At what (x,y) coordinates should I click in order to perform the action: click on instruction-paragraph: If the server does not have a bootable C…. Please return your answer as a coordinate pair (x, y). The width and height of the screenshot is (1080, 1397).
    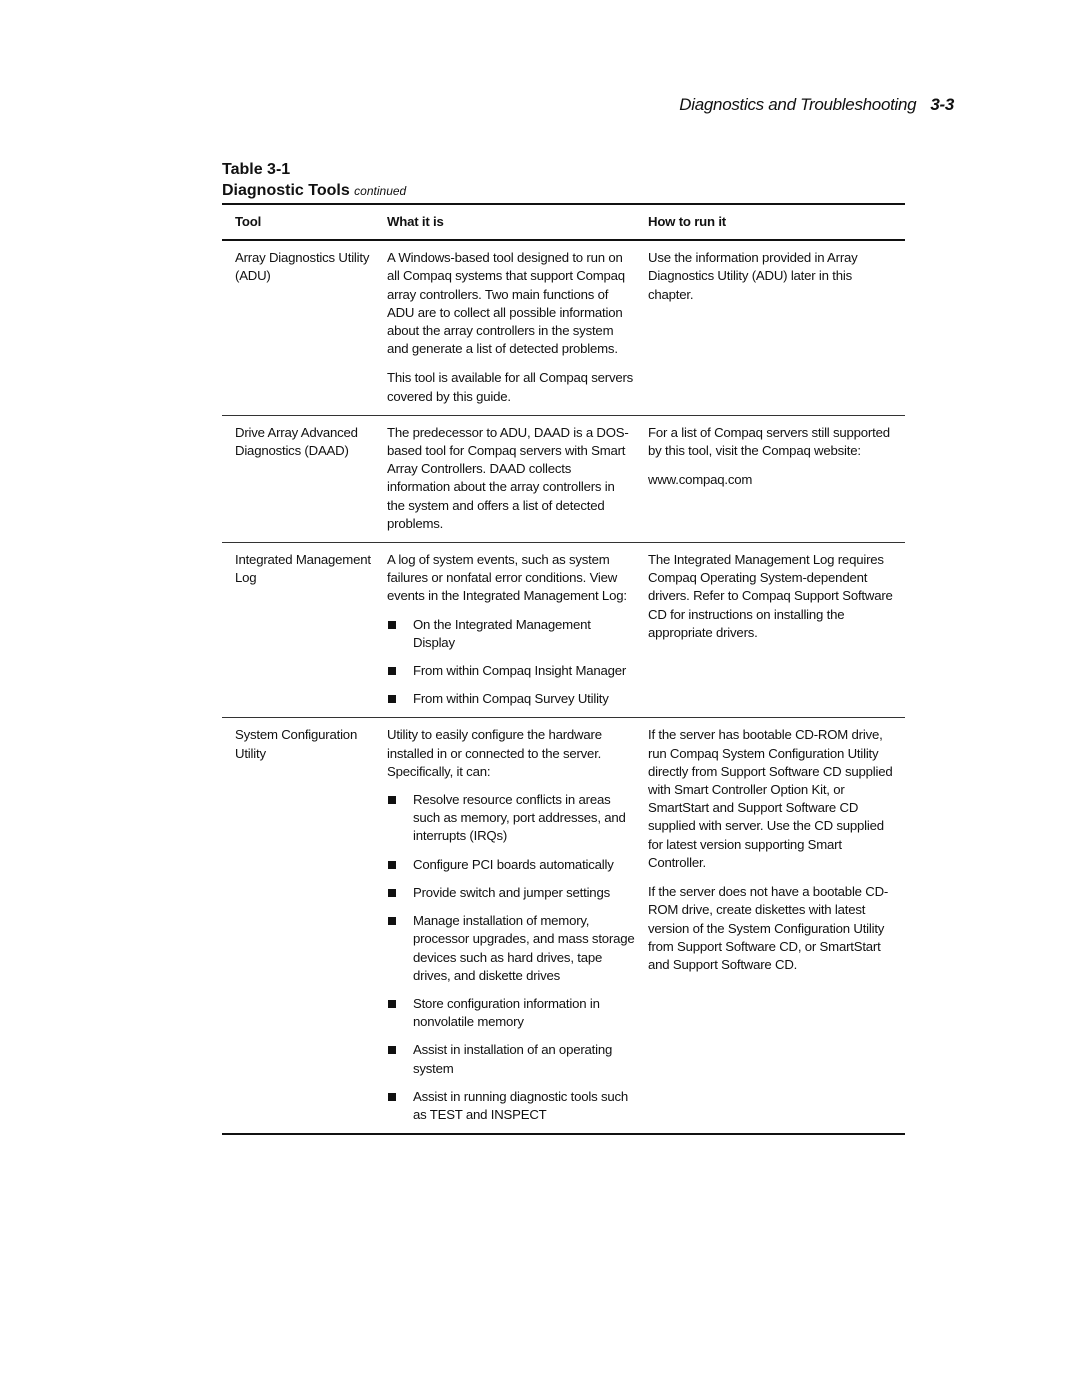
    Looking at the image, I should click on (768, 928).